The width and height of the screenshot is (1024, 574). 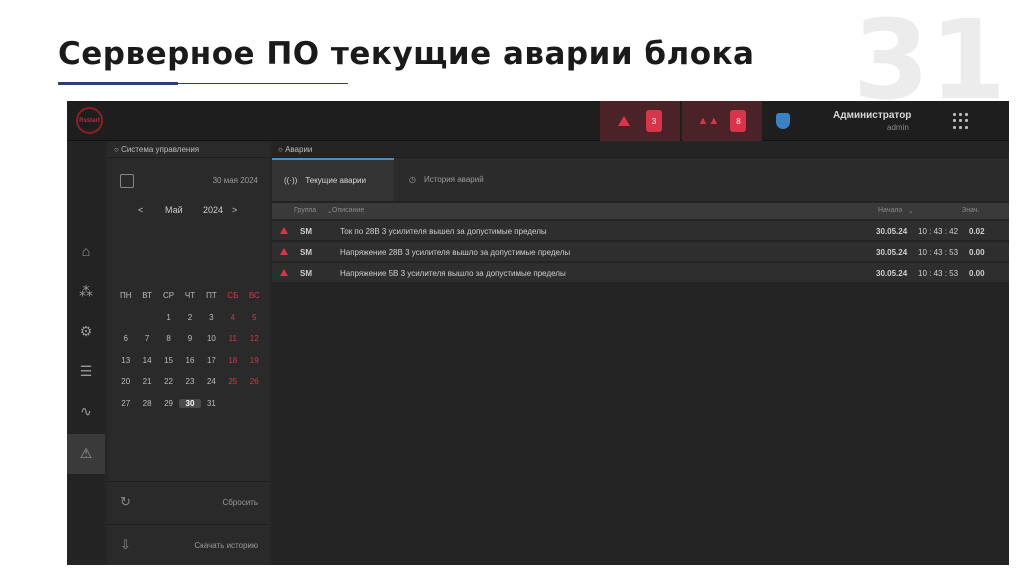 What do you see at coordinates (86, 411) in the screenshot?
I see `signal-icon: ∿` at bounding box center [86, 411].